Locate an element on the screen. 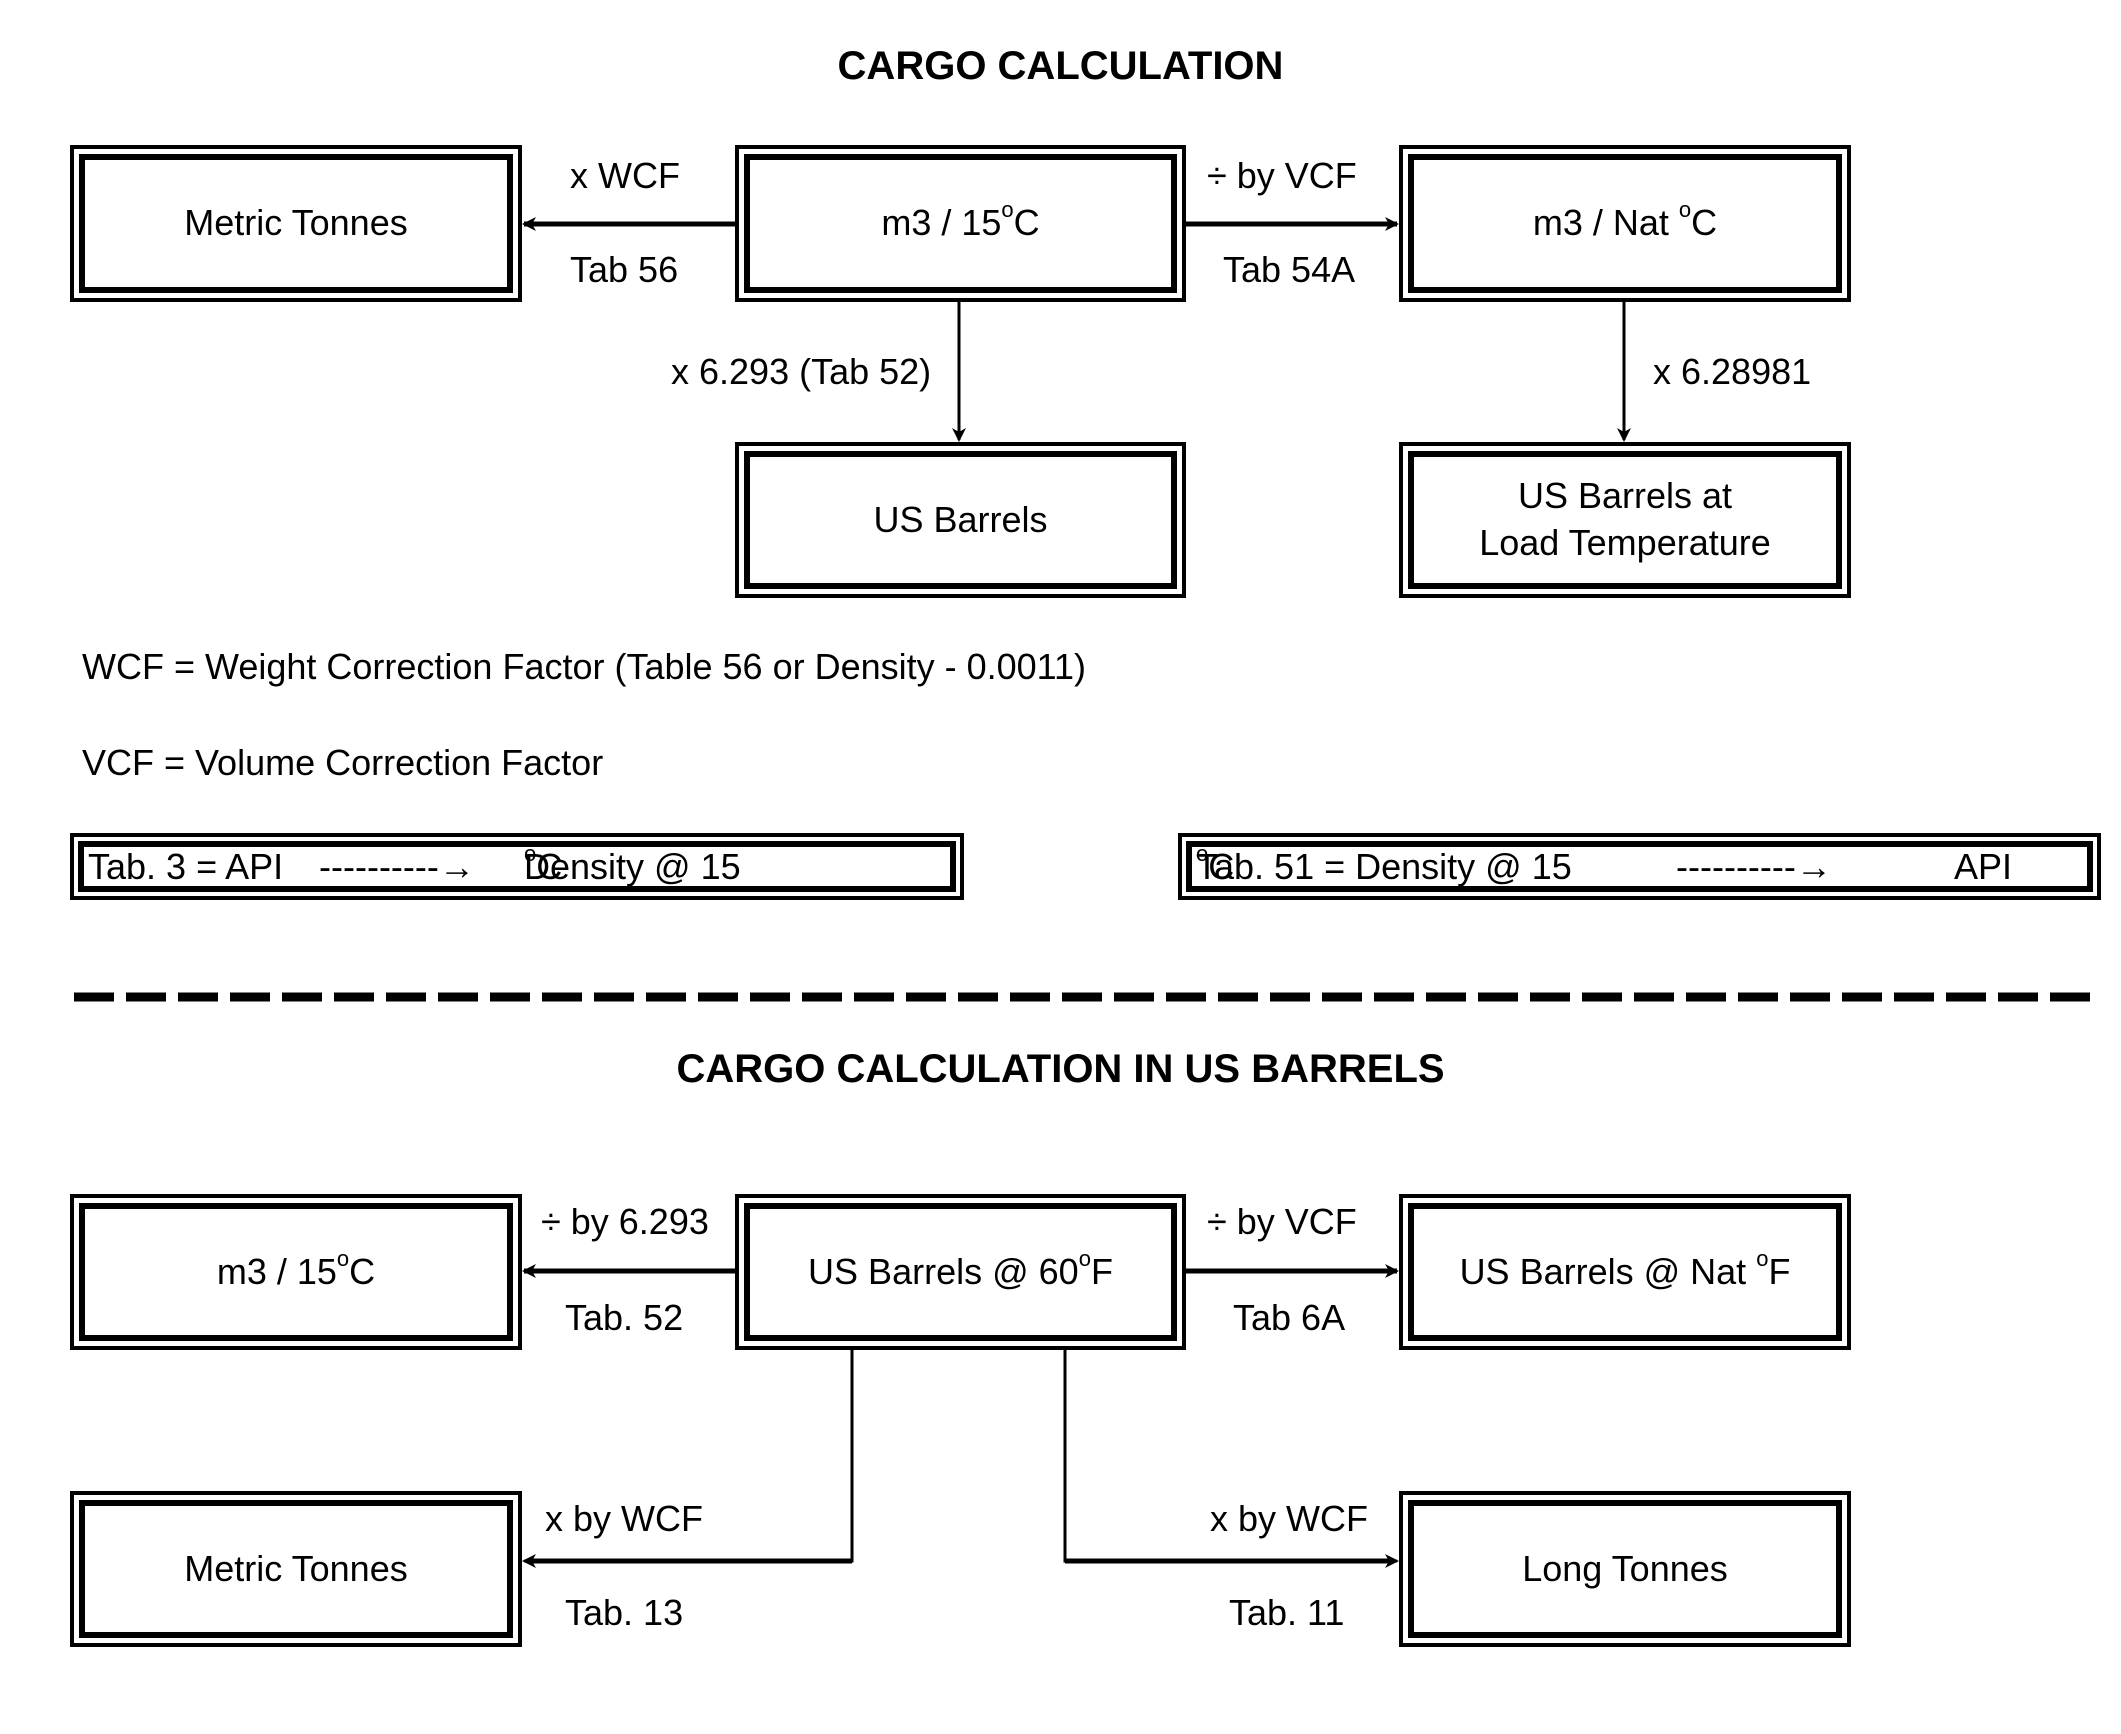  table3-result: Density @ 15 o C is located at coordinates (632, 863).